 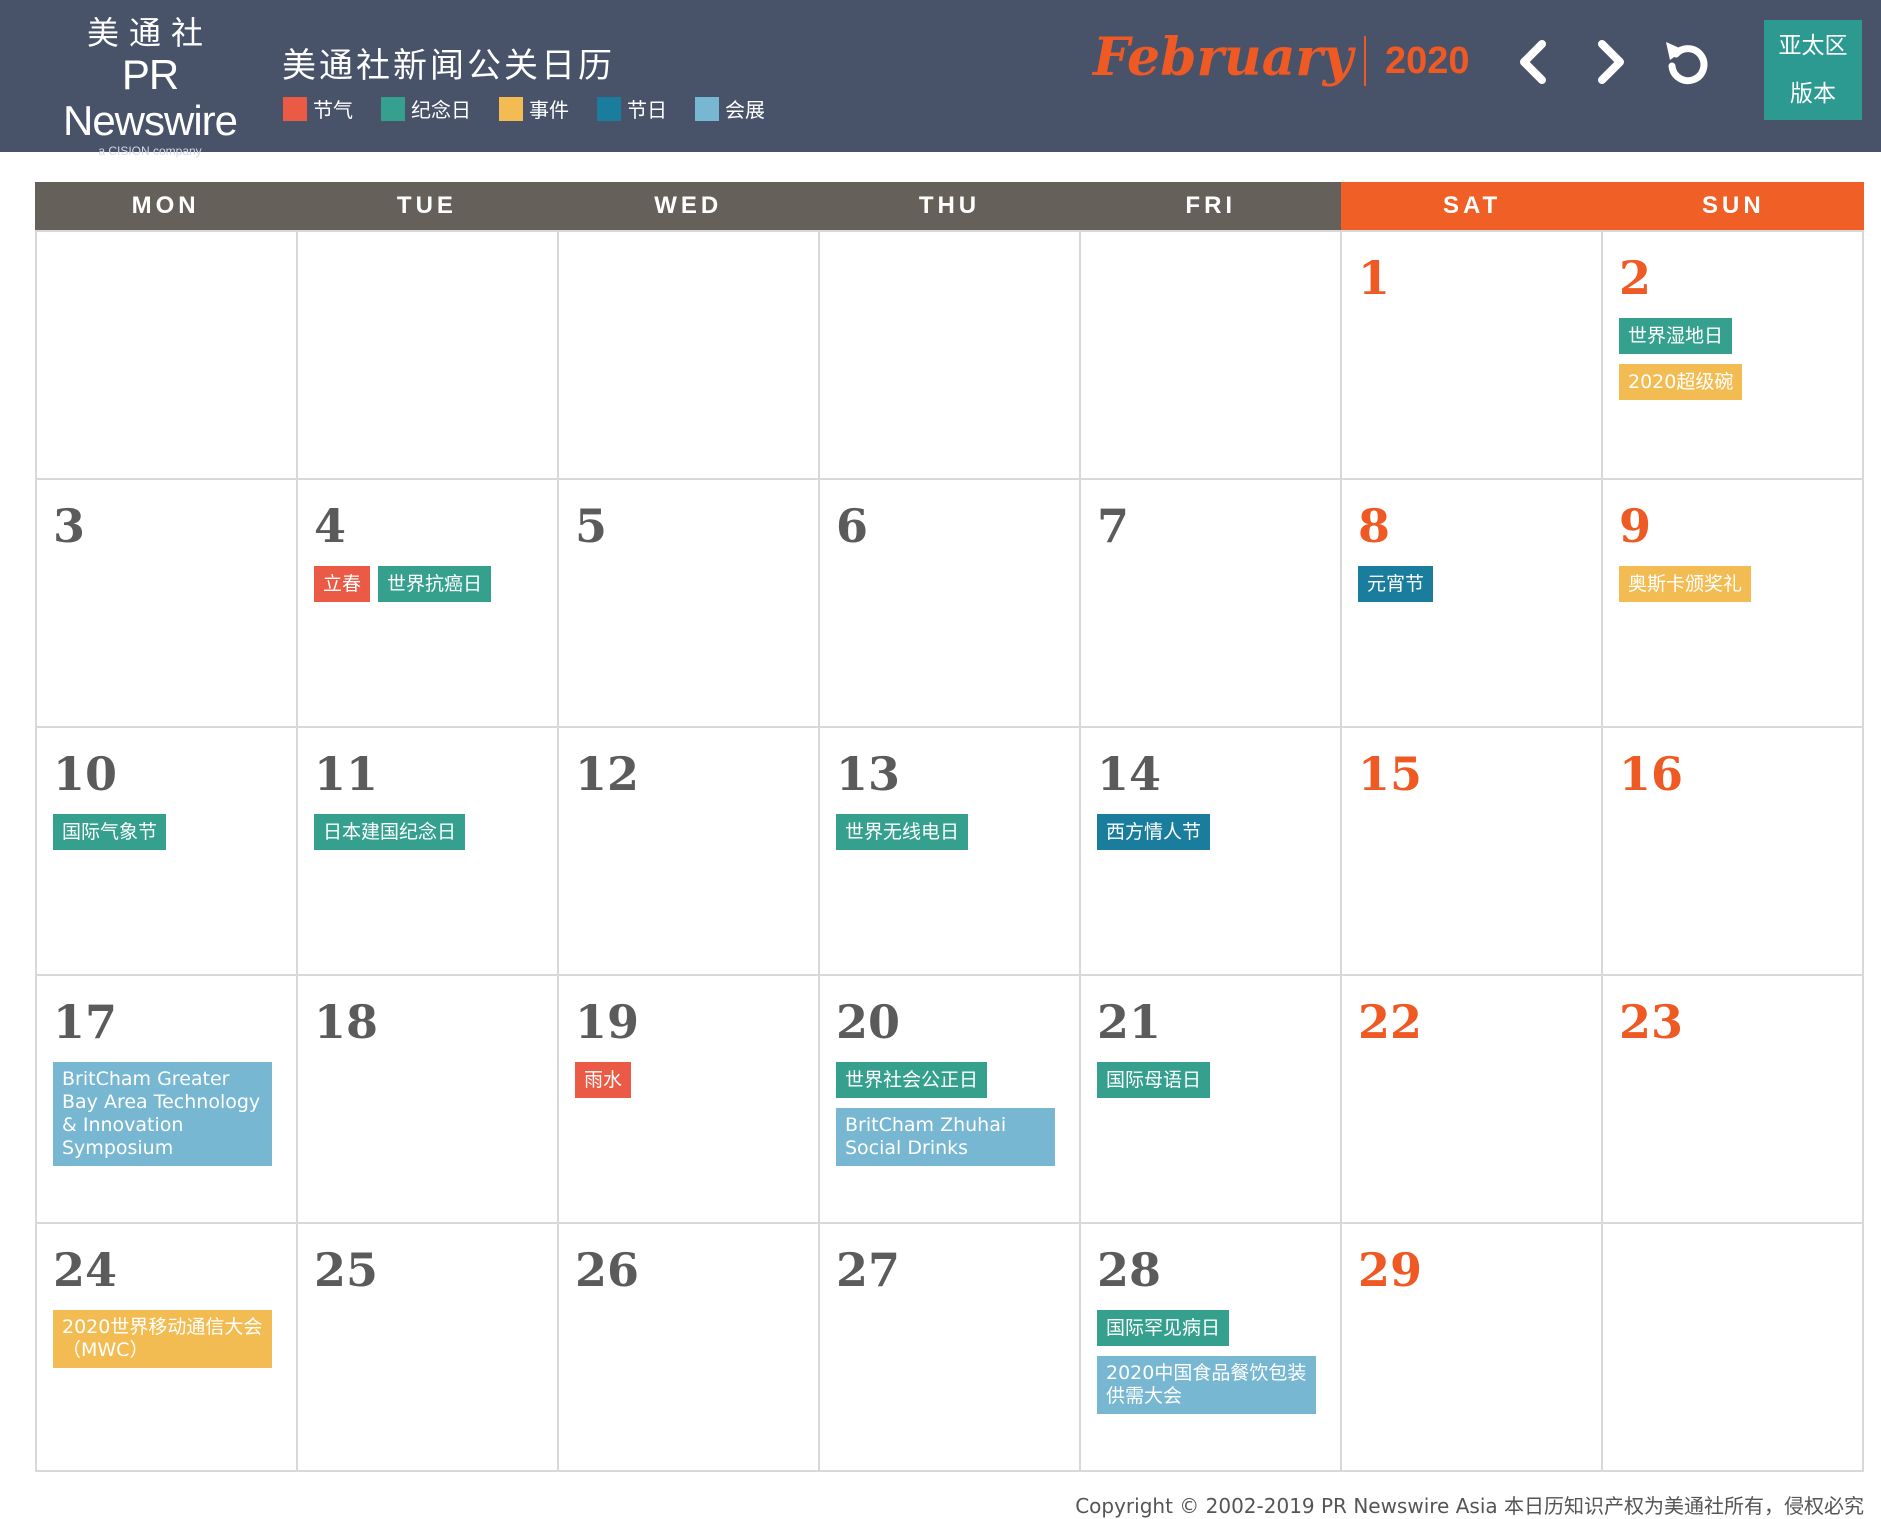 I want to click on legend-item-exhibition: 会展, so click(x=730, y=108).